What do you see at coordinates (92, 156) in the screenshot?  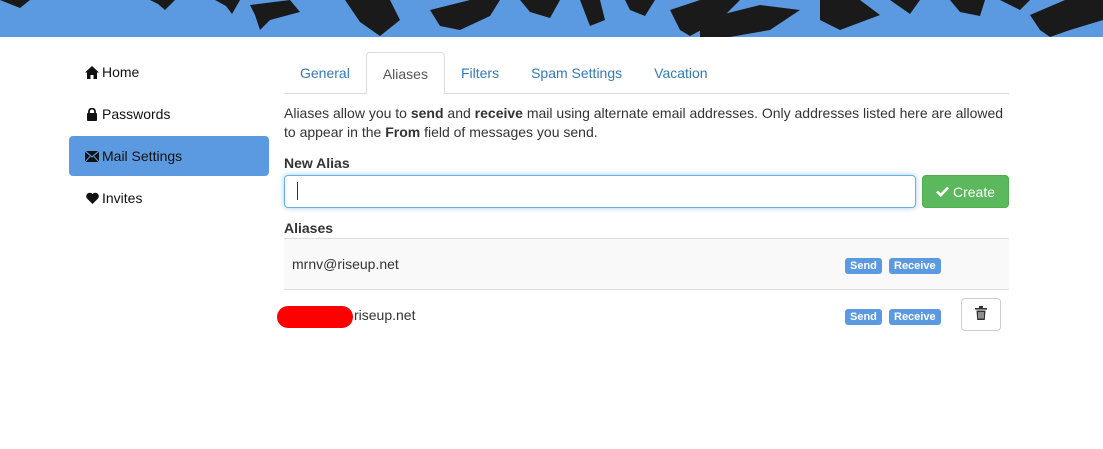 I see `envelope-icon` at bounding box center [92, 156].